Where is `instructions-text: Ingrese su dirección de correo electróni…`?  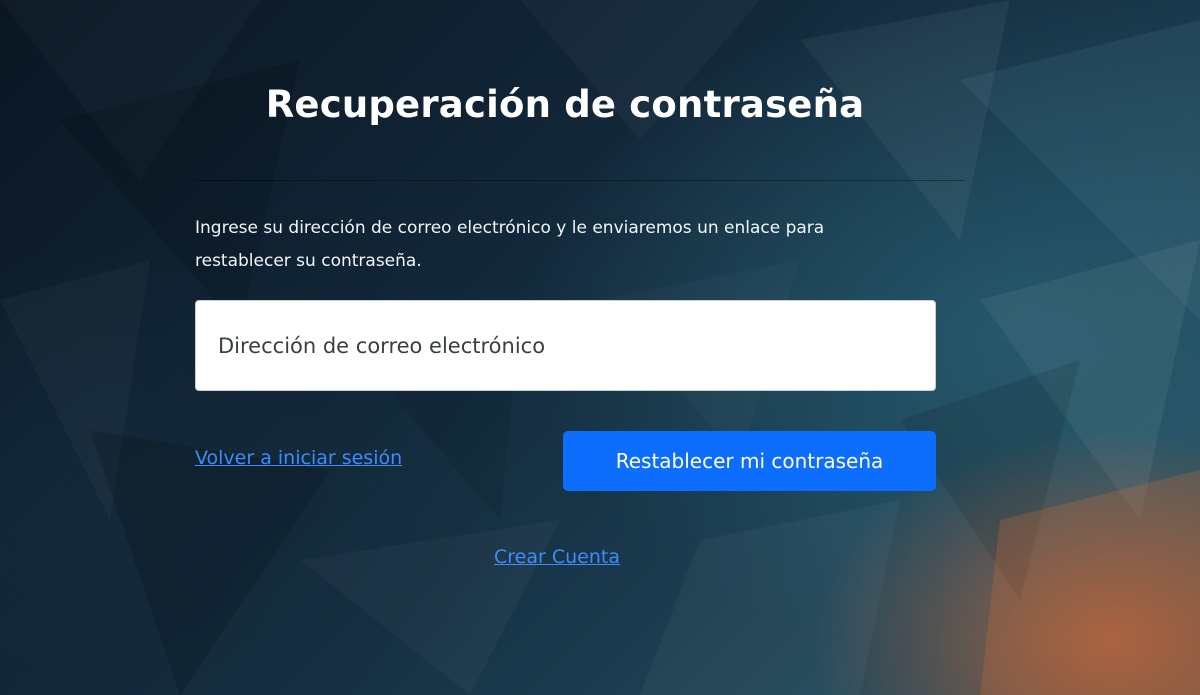 instructions-text: Ingrese su dirección de correo electróni… is located at coordinates (510, 244).